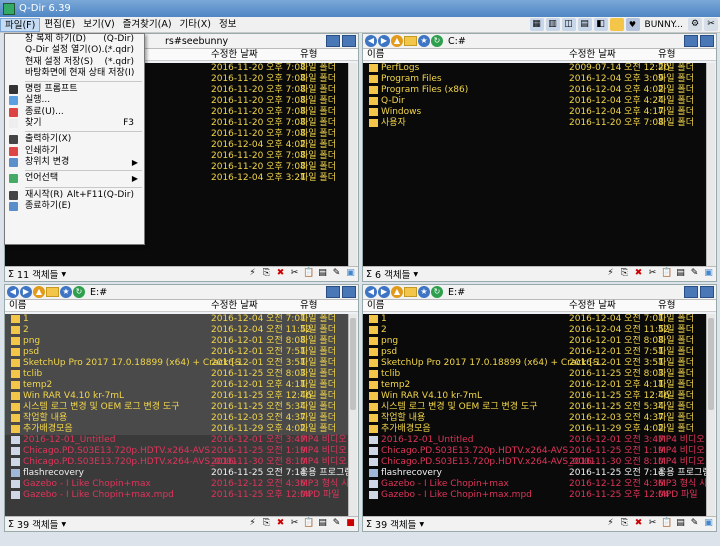 Image resolution: width=720 pixels, height=546 pixels. What do you see at coordinates (322, 523) in the screenshot?
I see `properties-icon: ▤` at bounding box center [322, 523].